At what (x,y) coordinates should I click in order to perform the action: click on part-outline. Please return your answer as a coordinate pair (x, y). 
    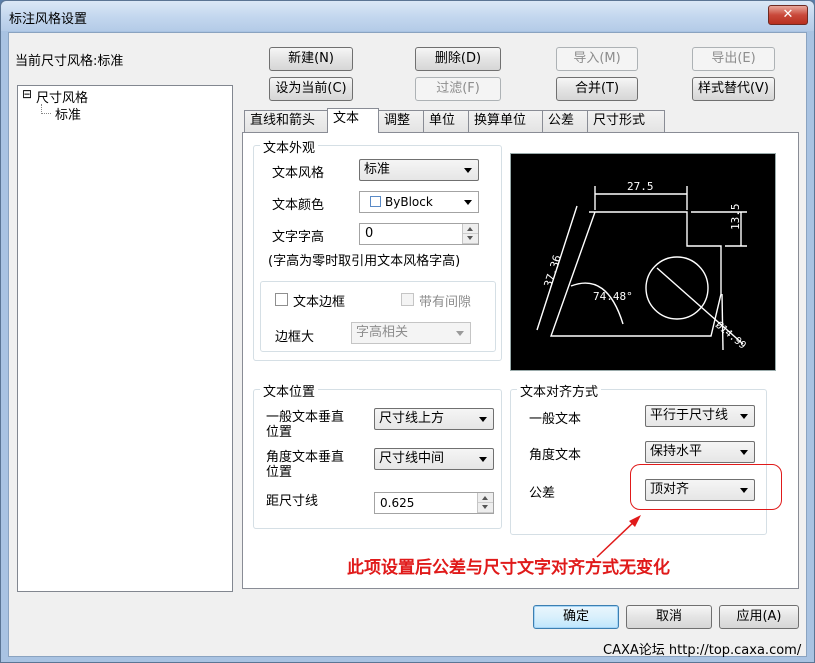
    Looking at the image, I should click on (636, 274).